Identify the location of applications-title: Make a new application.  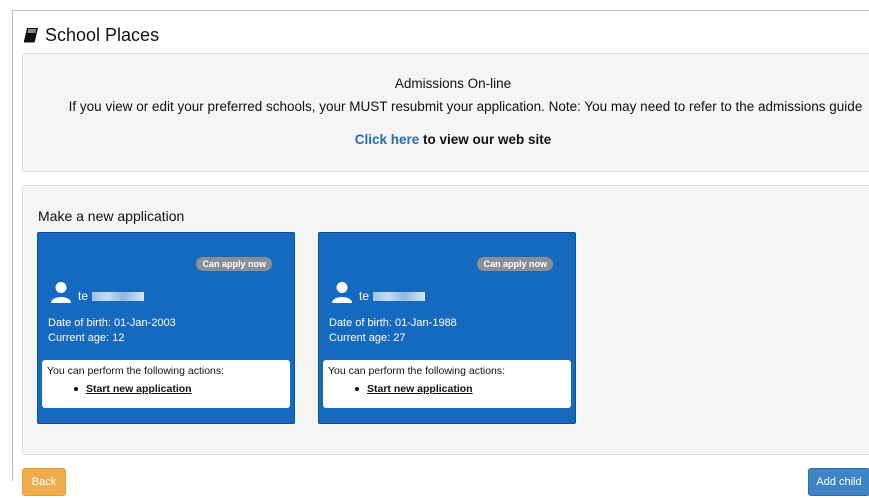
(111, 216).